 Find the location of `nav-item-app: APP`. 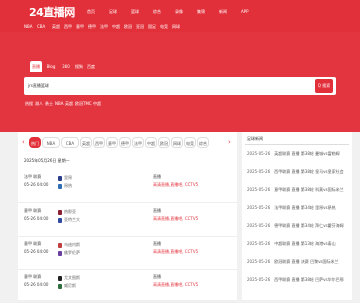

nav-item-app: APP is located at coordinates (245, 11).